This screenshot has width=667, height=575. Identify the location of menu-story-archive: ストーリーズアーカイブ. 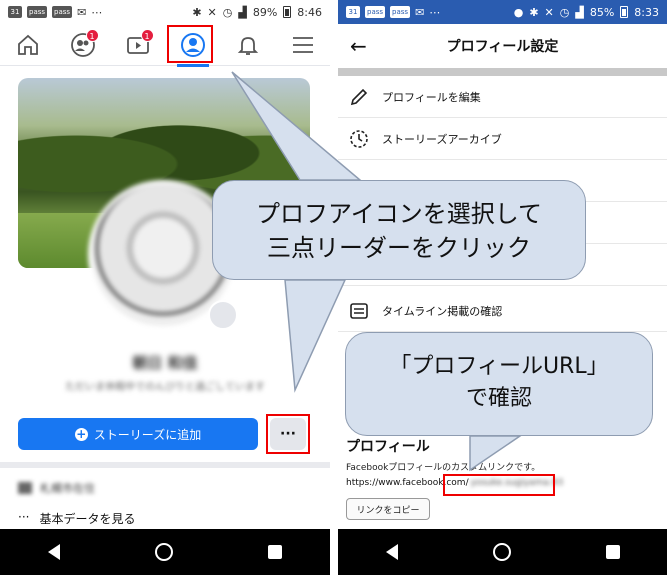
(502, 139).